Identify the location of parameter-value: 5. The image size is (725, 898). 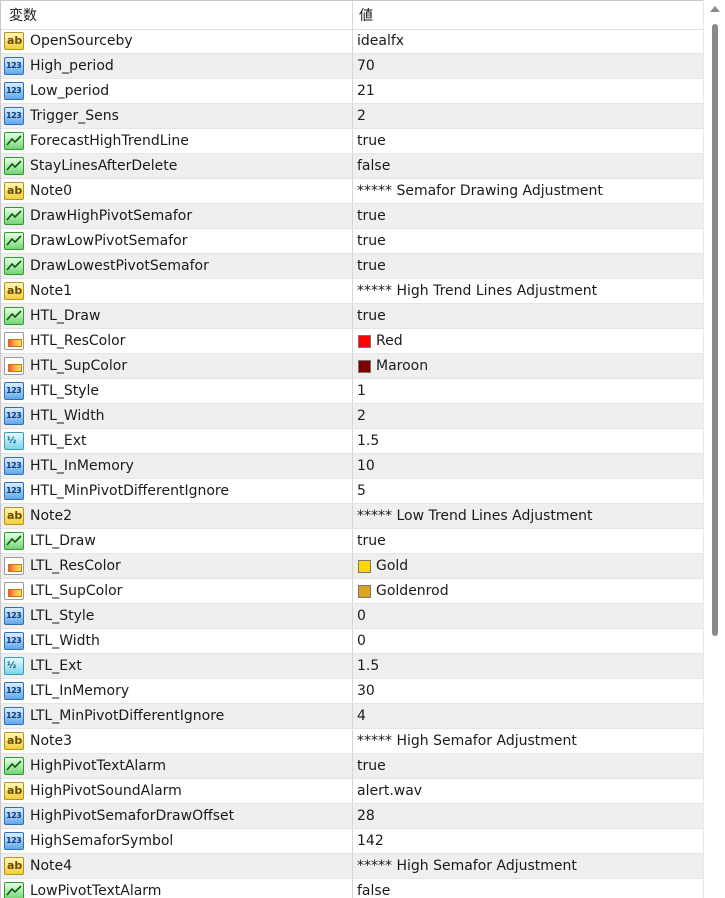
(361, 491).